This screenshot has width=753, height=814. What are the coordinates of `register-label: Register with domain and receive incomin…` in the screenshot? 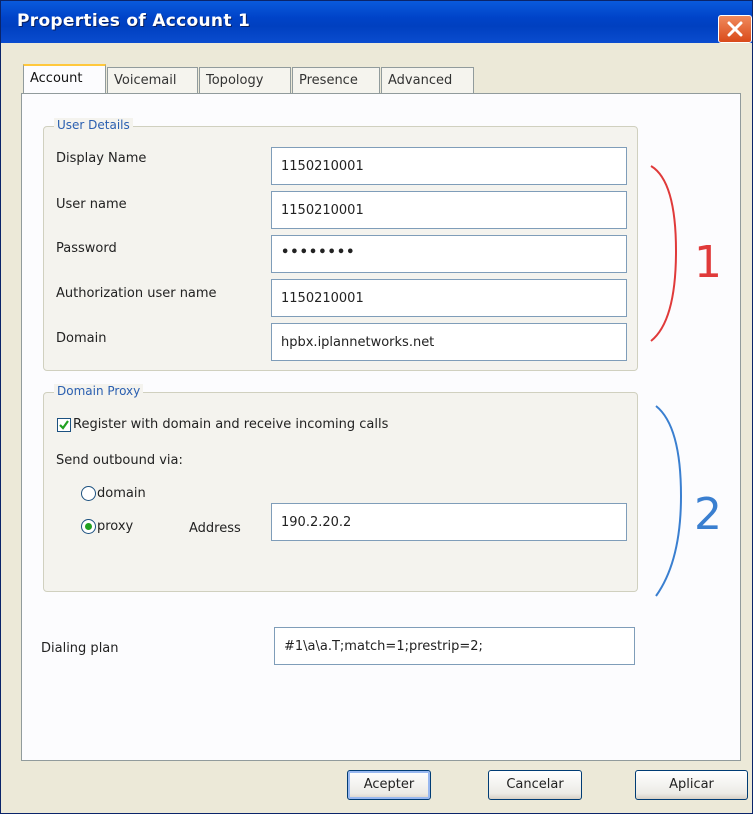 It's located at (231, 424).